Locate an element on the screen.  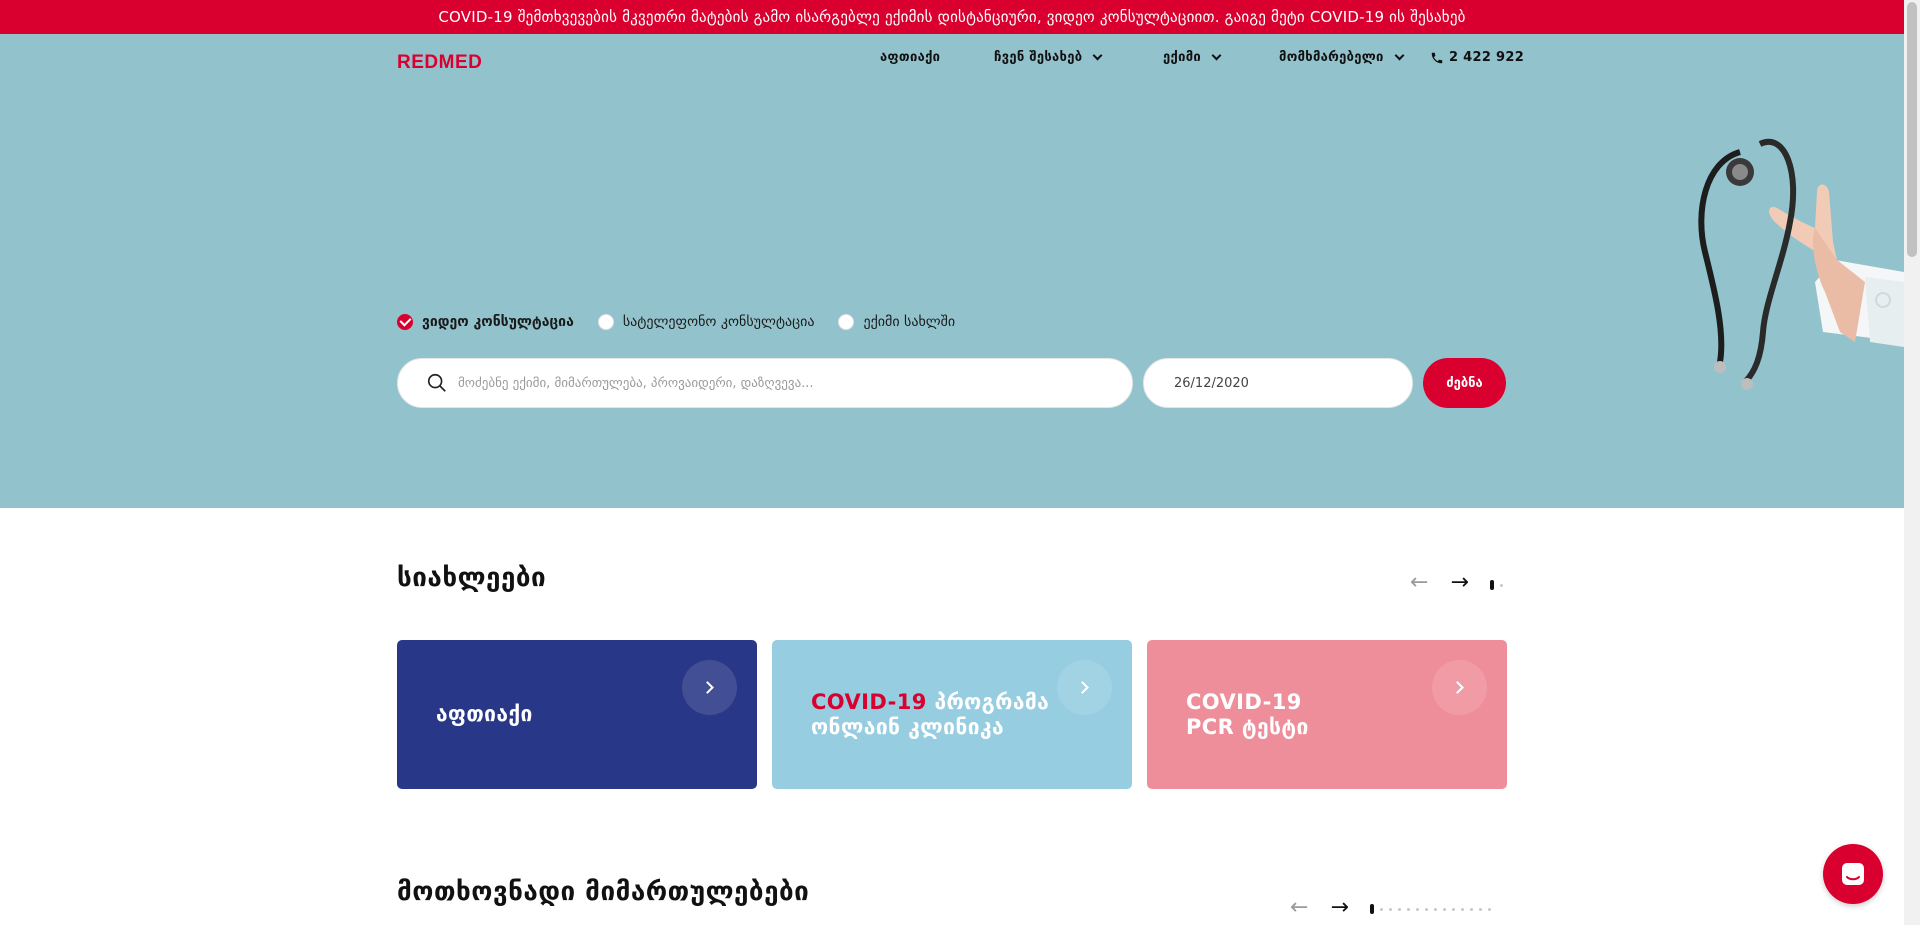
scrollbar-thumb is located at coordinates (1912, 129).